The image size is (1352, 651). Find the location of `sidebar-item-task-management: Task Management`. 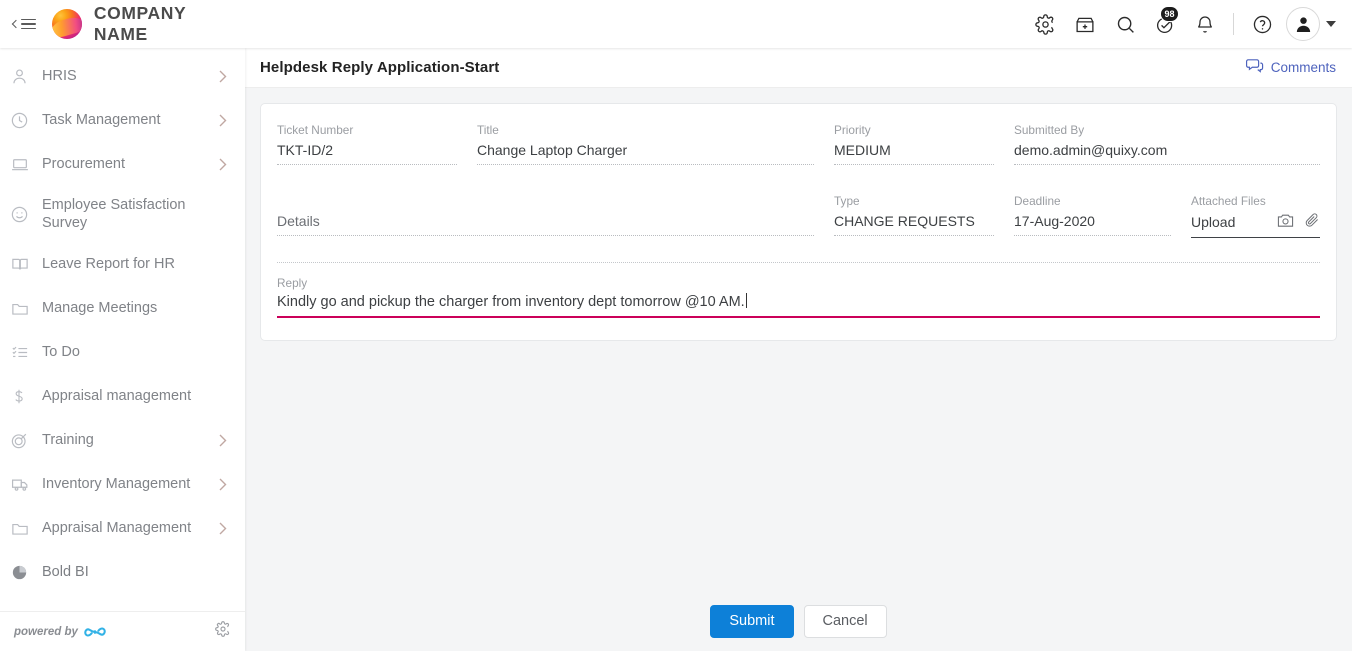

sidebar-item-task-management: Task Management is located at coordinates (122, 120).